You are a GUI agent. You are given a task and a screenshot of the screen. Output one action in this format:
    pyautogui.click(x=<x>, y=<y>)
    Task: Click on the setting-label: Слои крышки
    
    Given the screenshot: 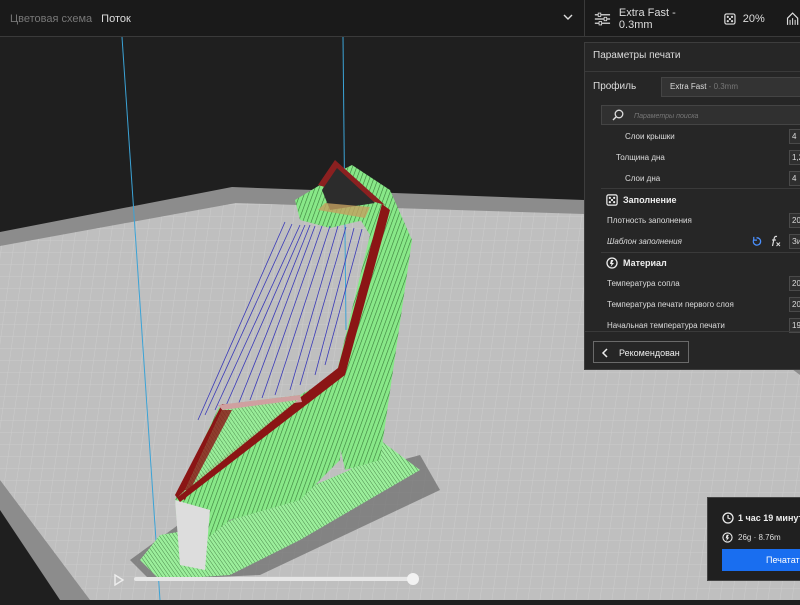 What is the action you would take?
    pyautogui.click(x=650, y=136)
    